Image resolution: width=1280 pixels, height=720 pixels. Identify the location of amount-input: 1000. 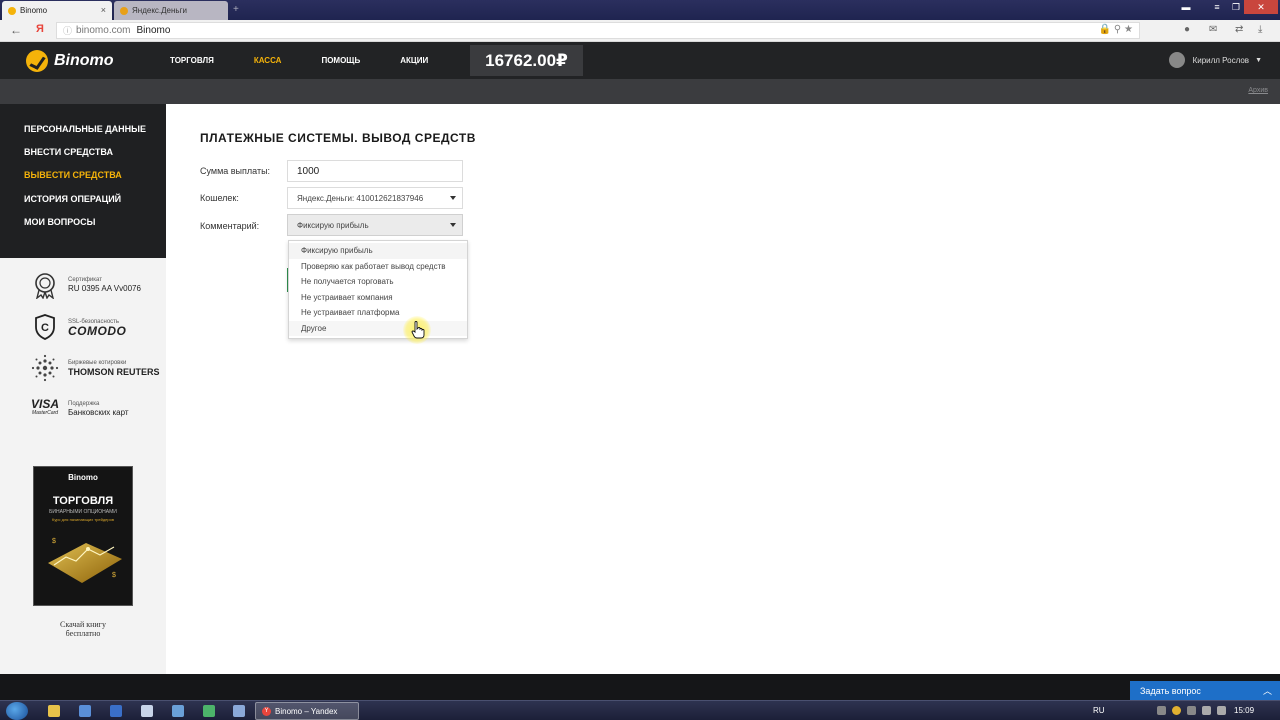
(375, 171).